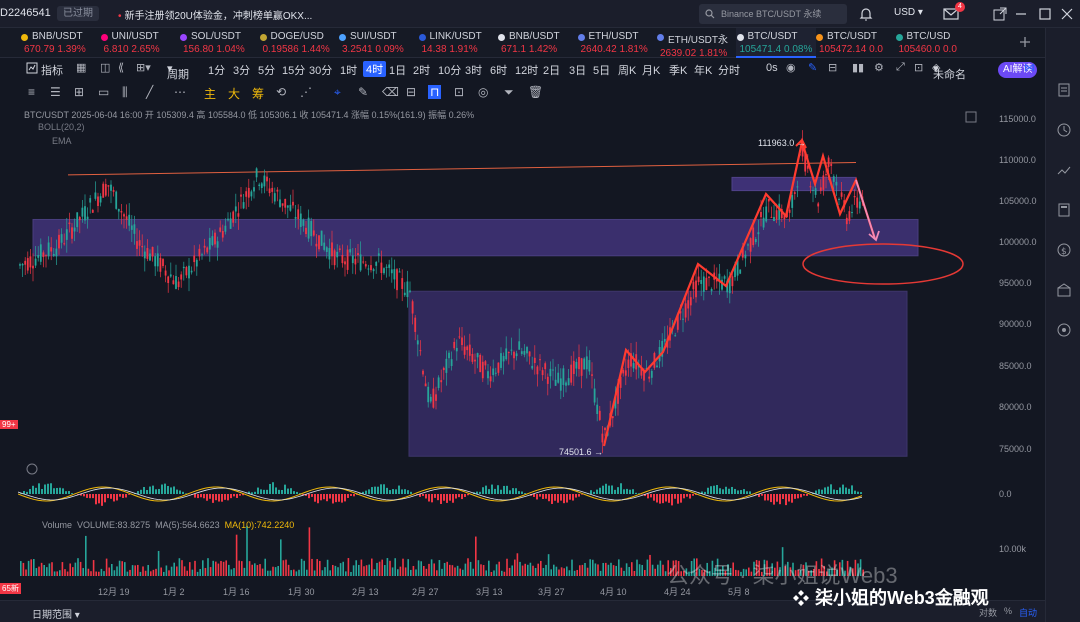  Describe the element at coordinates (459, 92) in the screenshot. I see `lock-icon: ⊡` at that location.